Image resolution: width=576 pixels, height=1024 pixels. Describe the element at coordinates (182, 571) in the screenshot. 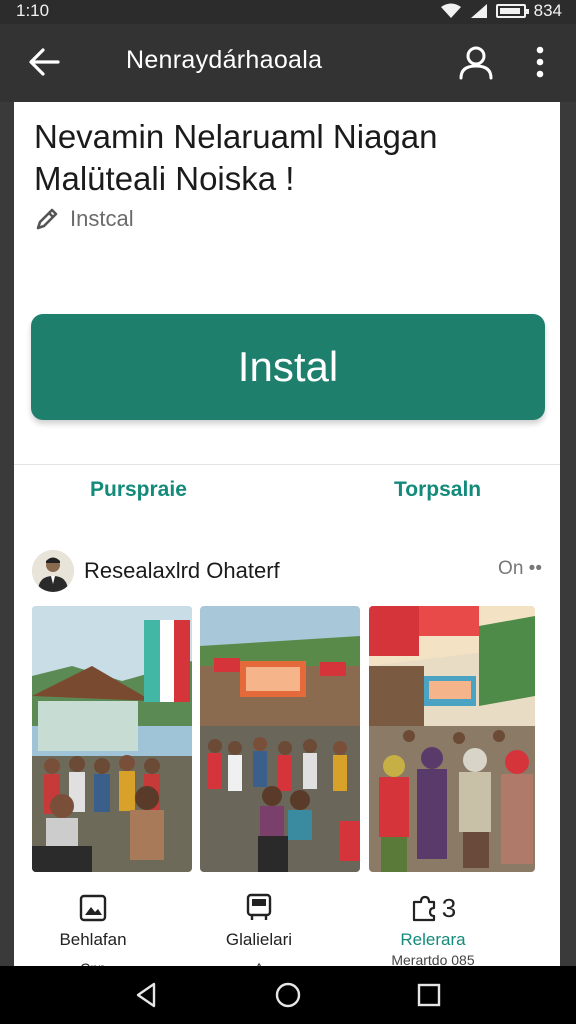

I see `post-author: Resealaxlrd Ohaterf` at that location.